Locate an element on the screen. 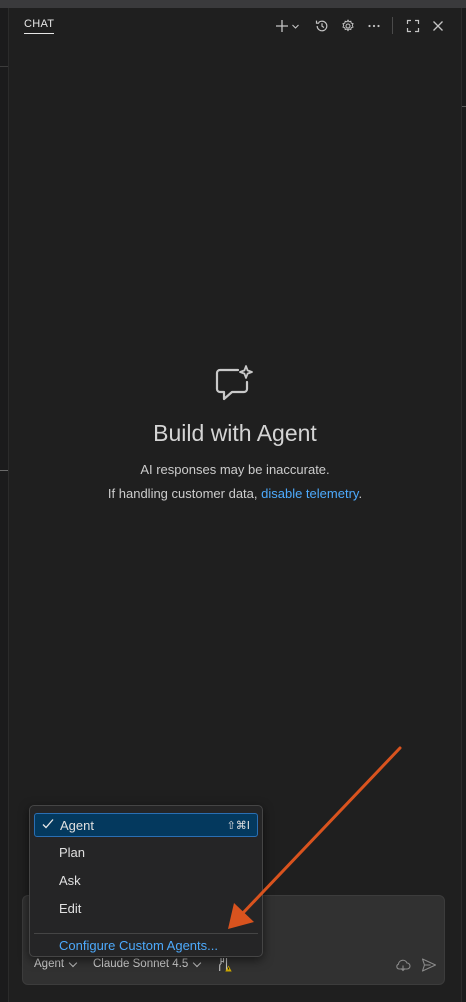 Image resolution: width=466 pixels, height=1002 pixels. disable-telemetry-link: disable telemetry is located at coordinates (309, 493).